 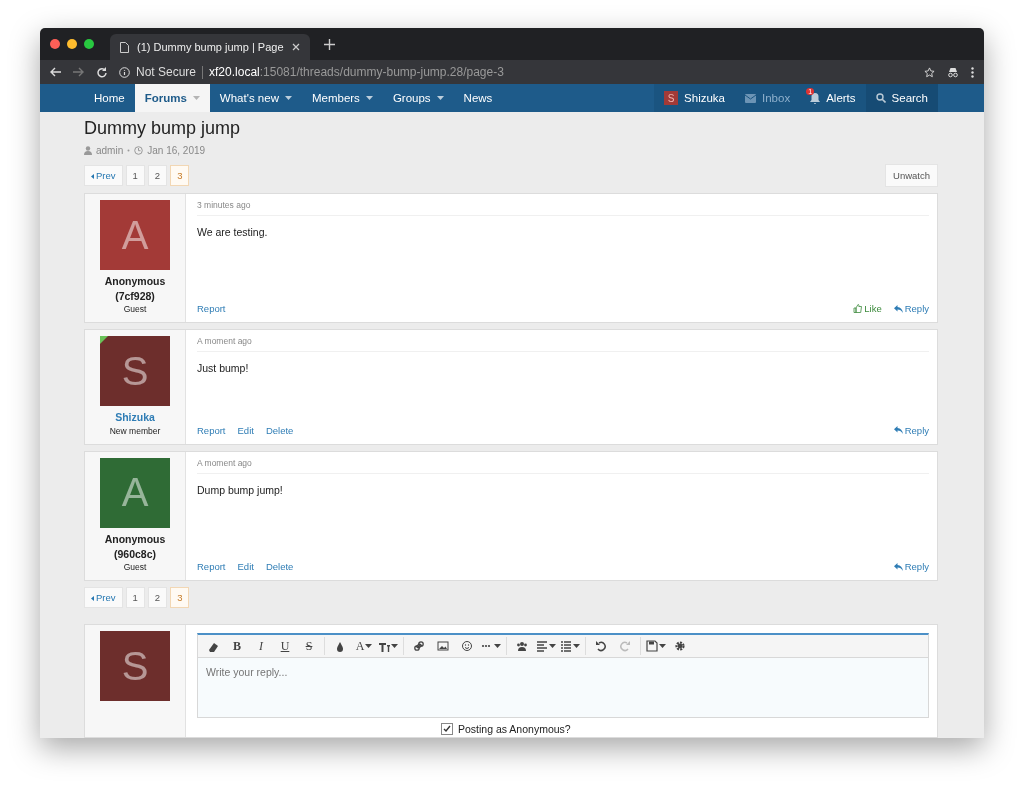 I want to click on star-icon, so click(x=929, y=72).